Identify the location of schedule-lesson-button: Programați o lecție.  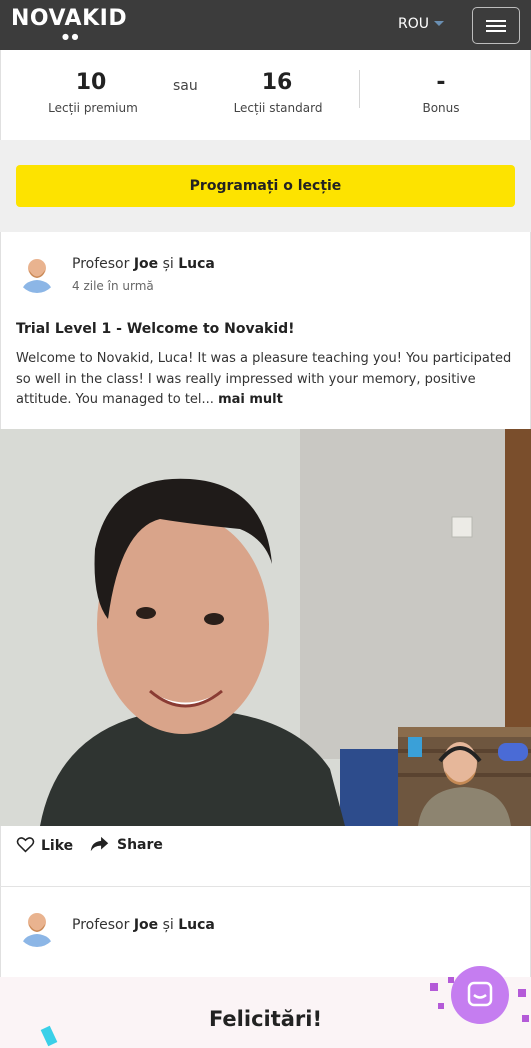
(265, 186).